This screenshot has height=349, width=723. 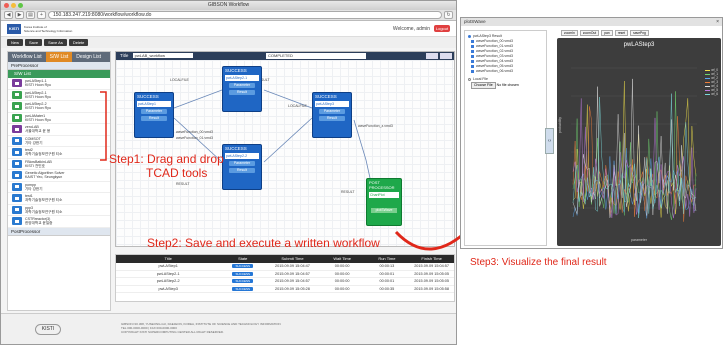 I want to click on table-cell: 00:00:35, so click(x=387, y=288).